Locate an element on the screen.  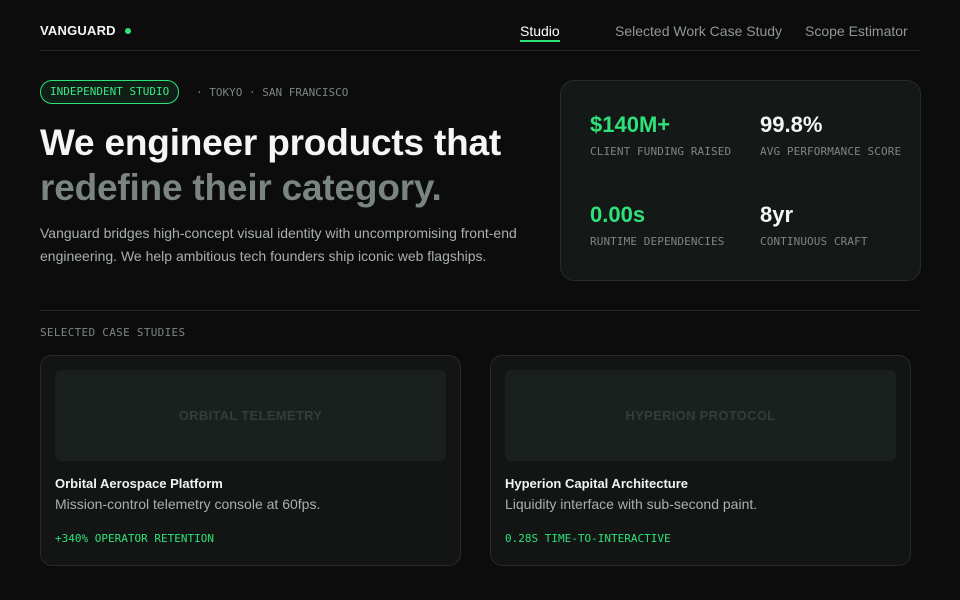
nav-link-scope-estimator: Scope Estimator is located at coordinates (856, 31).